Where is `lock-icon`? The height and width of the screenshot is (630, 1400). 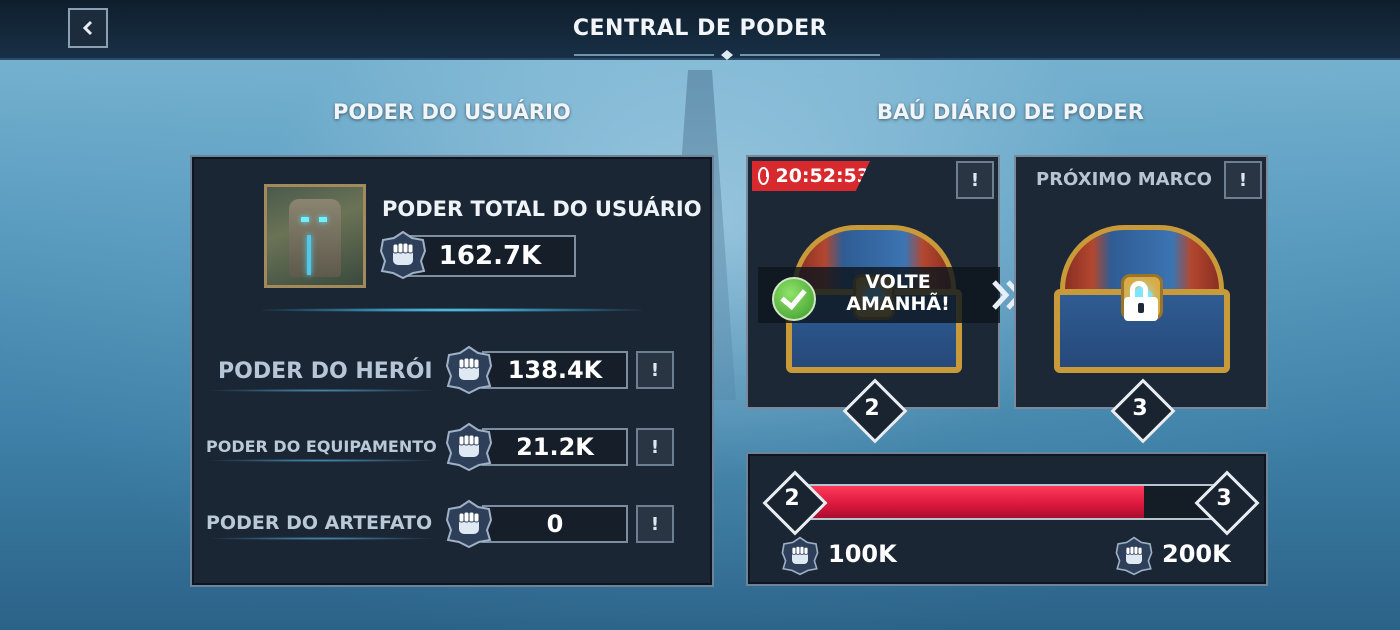 lock-icon is located at coordinates (1141, 301).